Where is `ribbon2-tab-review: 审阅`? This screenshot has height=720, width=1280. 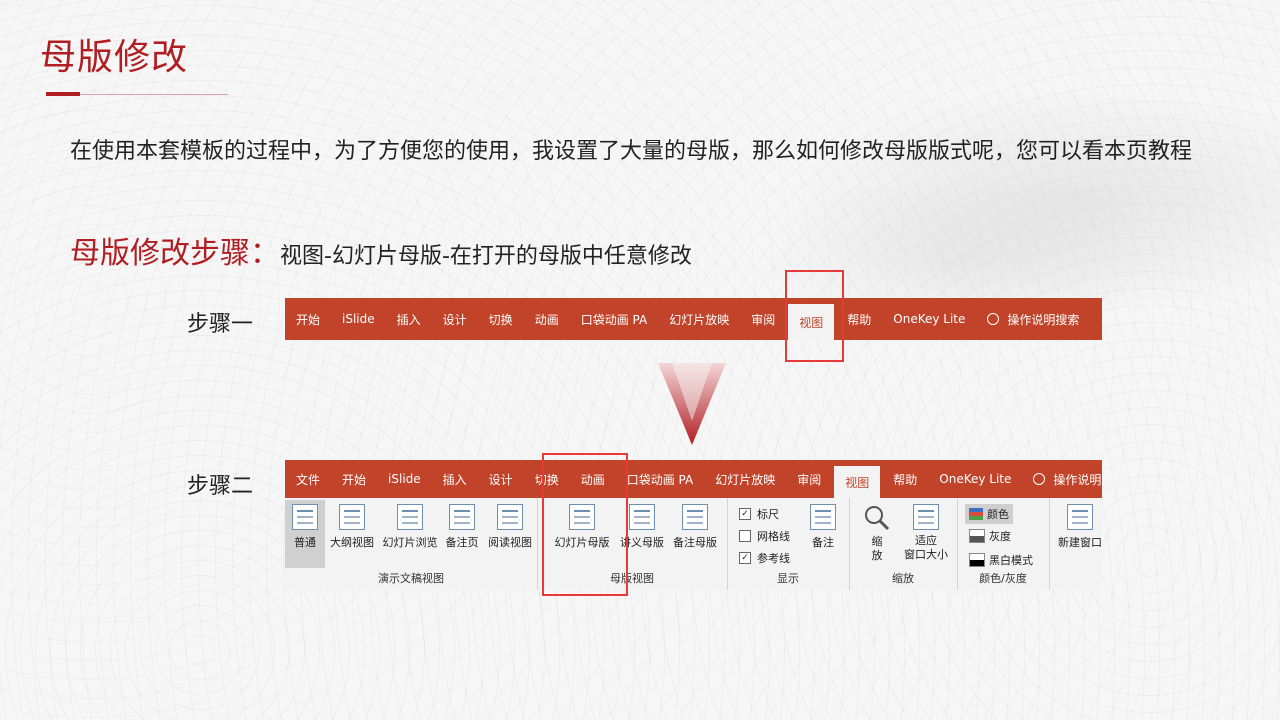 ribbon2-tab-review: 审阅 is located at coordinates (809, 479).